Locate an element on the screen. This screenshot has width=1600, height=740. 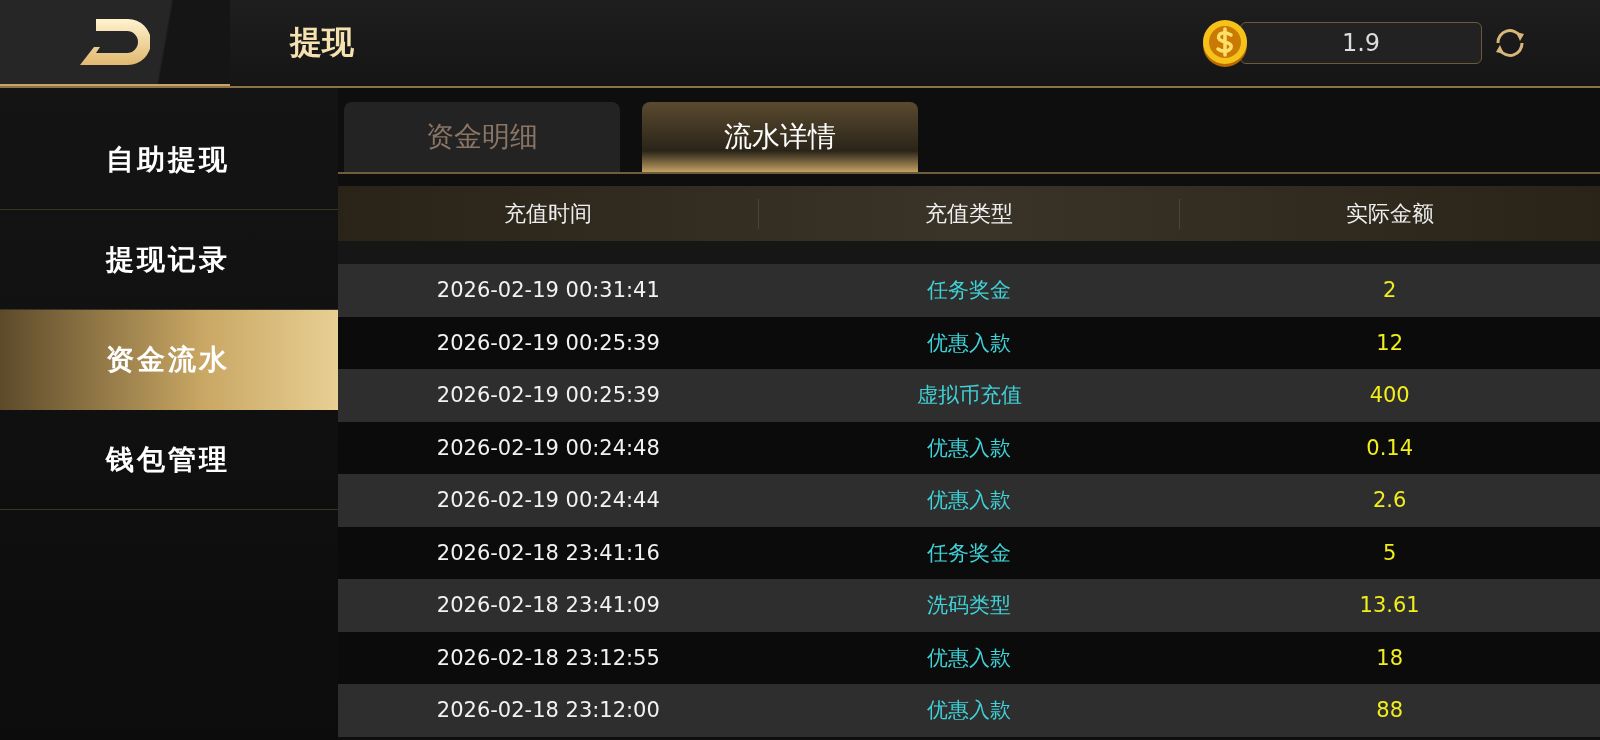
table-cell: 2026-02-19 00:24:44 is located at coordinates (548, 500).